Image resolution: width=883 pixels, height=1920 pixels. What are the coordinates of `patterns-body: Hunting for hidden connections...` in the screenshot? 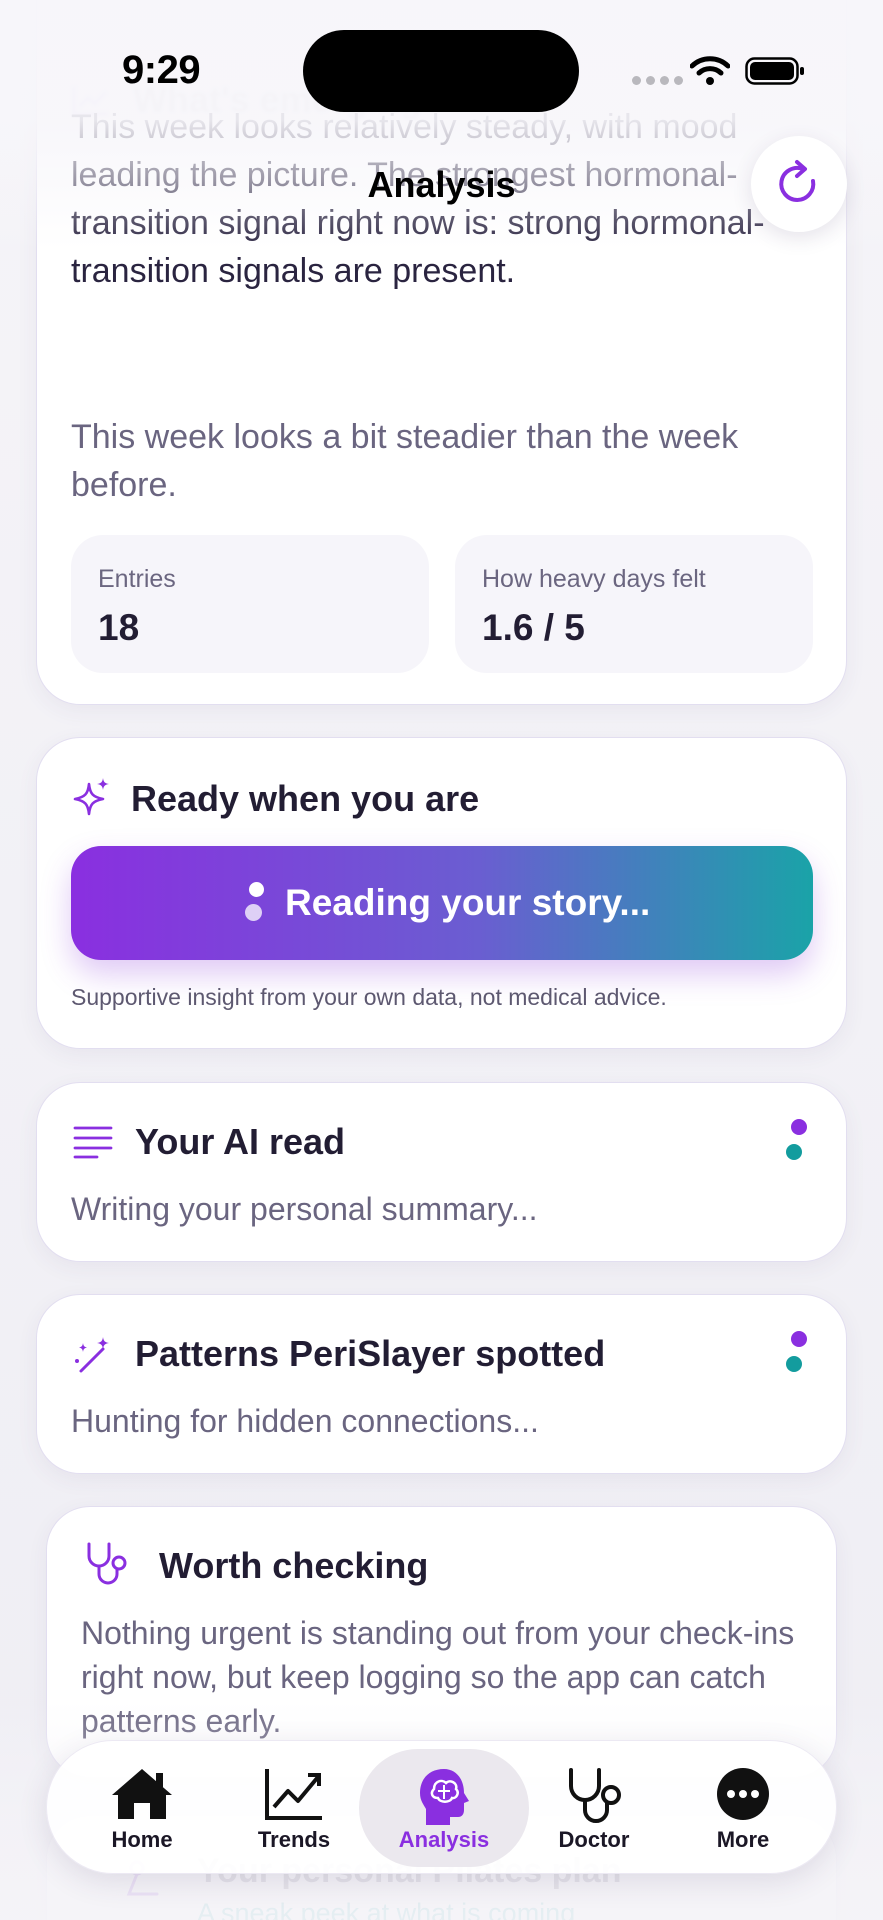 It's located at (305, 1421).